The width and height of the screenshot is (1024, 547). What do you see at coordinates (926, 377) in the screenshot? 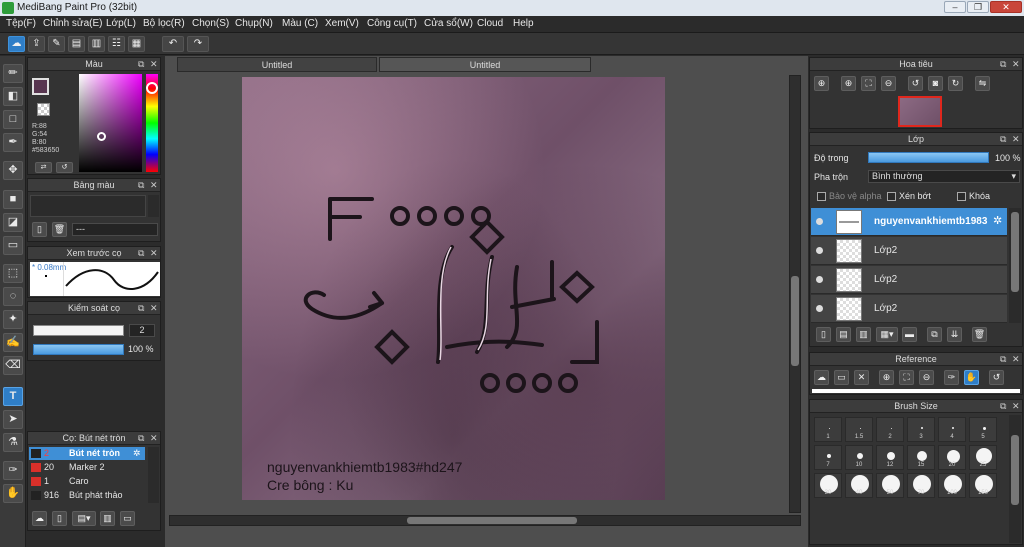
I see `reference-zoom-out-icon: ⊖` at bounding box center [926, 377].